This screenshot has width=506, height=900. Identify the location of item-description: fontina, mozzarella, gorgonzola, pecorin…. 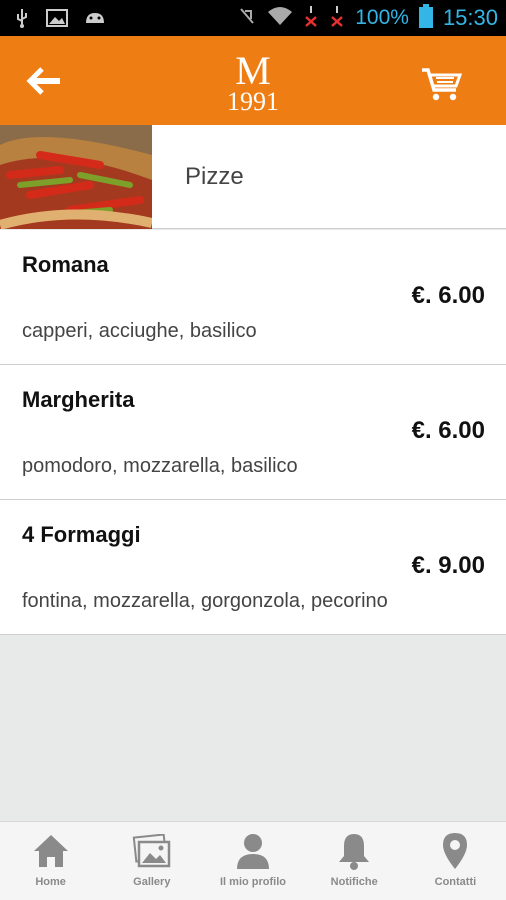
(205, 601).